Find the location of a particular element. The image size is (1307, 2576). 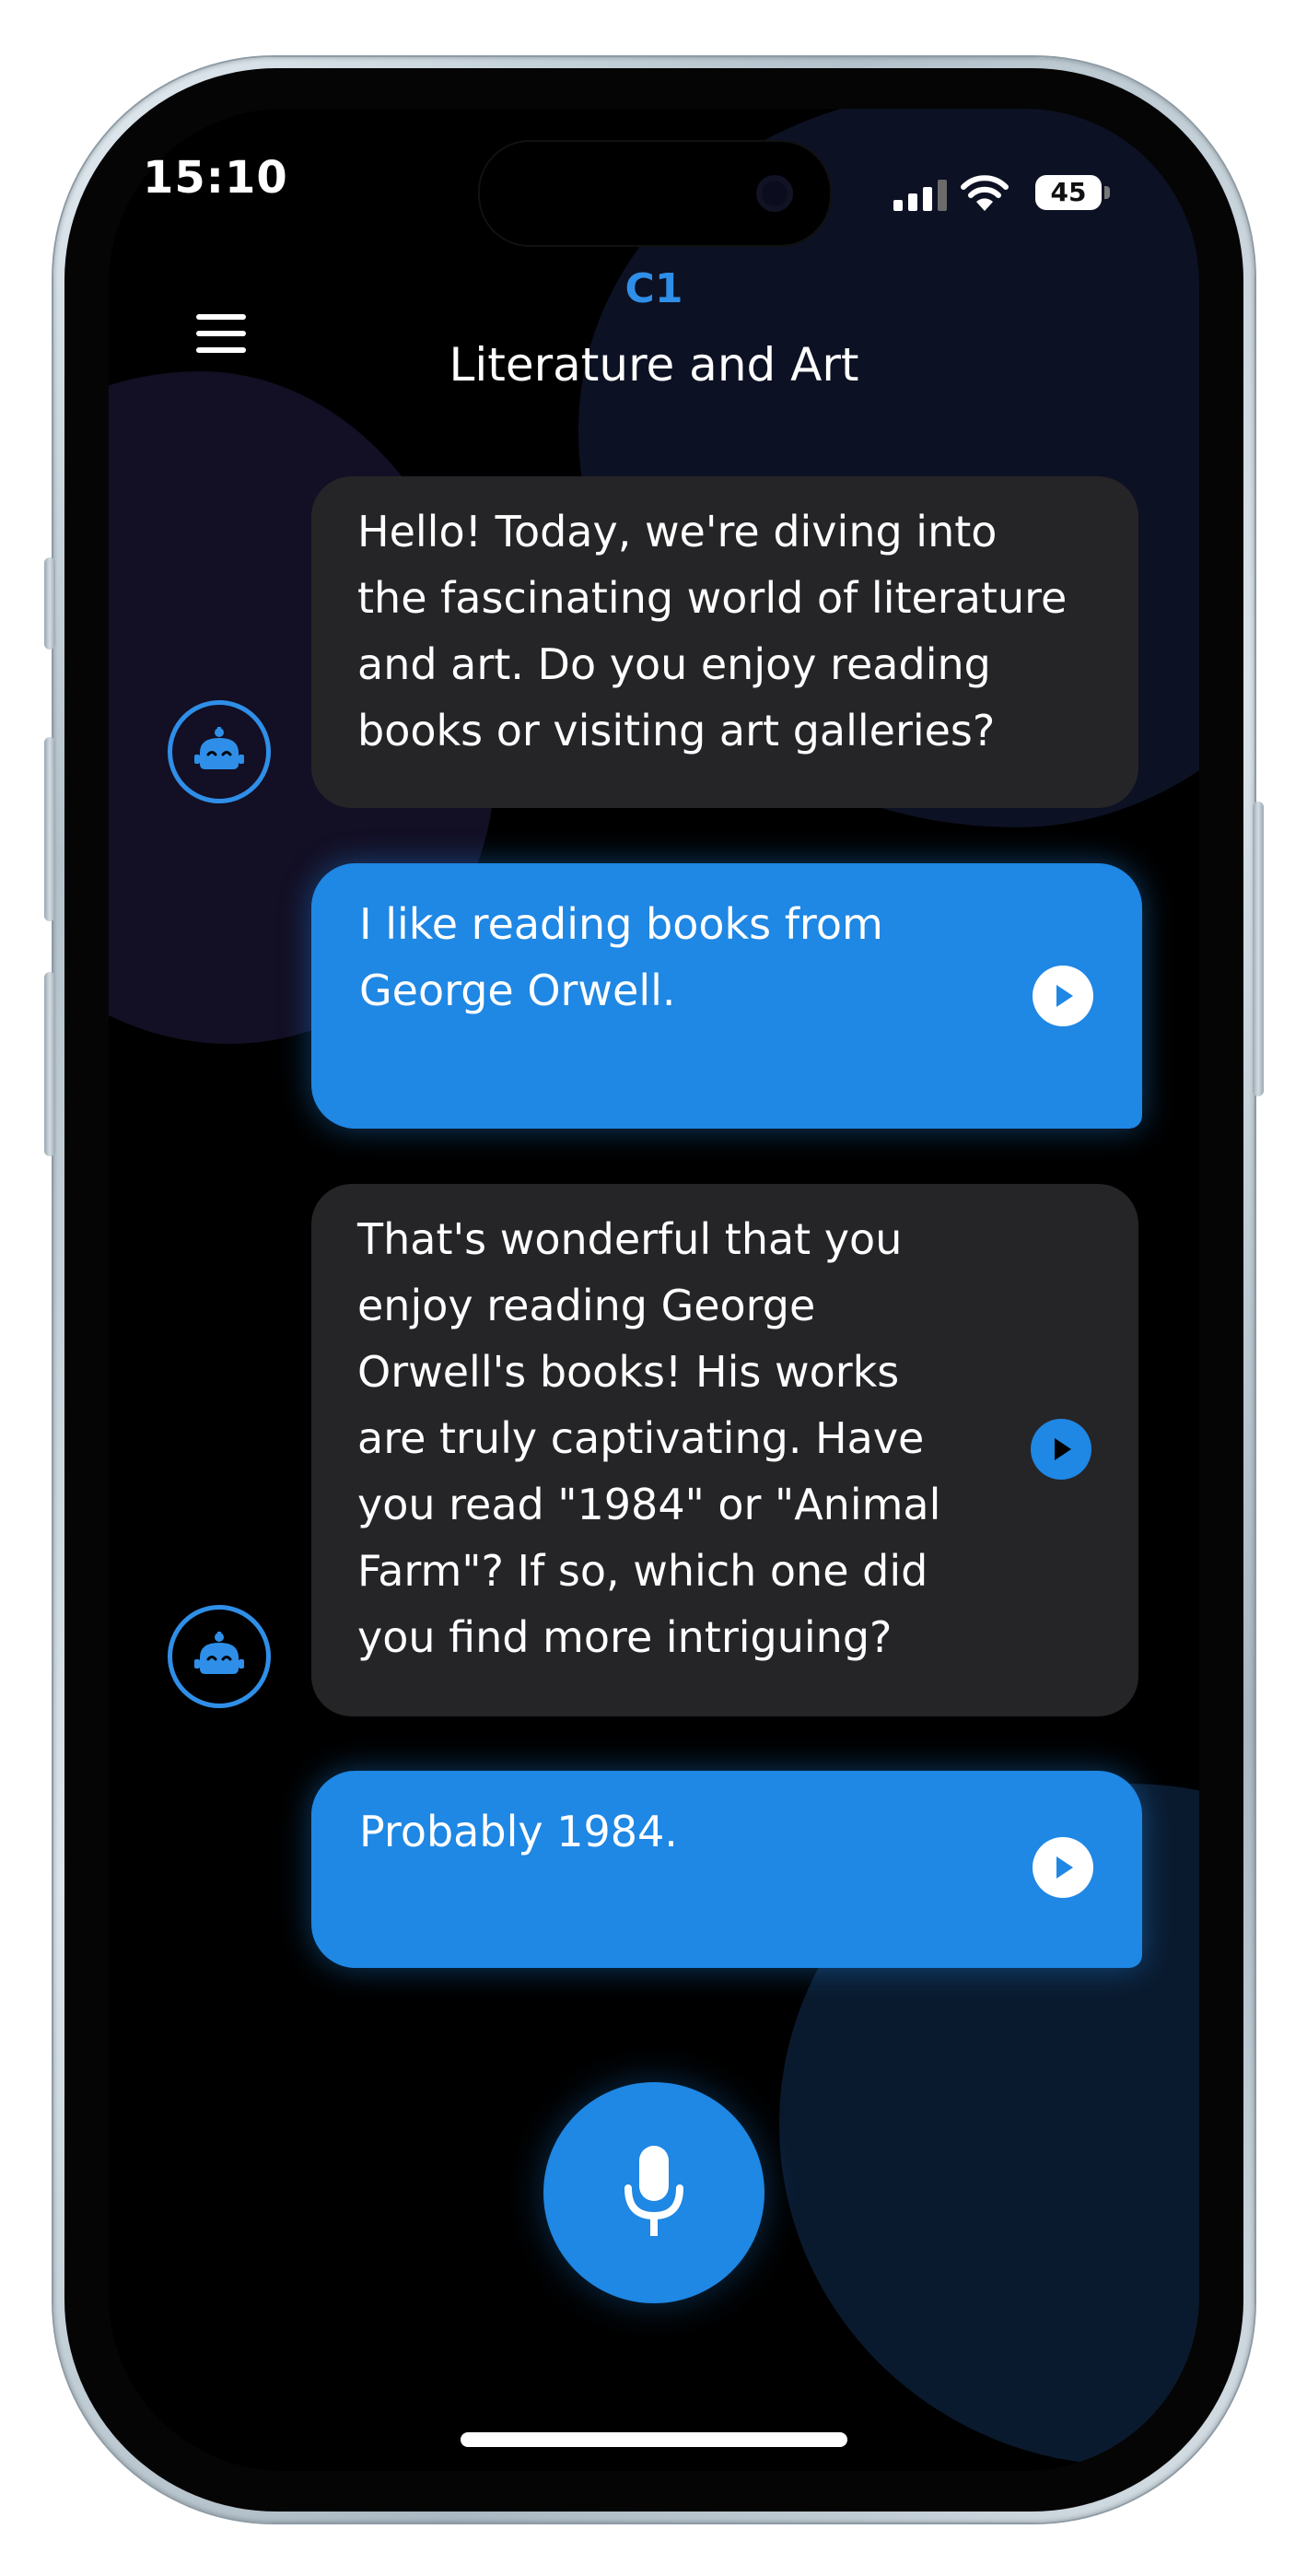

microphone-icon is located at coordinates (653, 2191).